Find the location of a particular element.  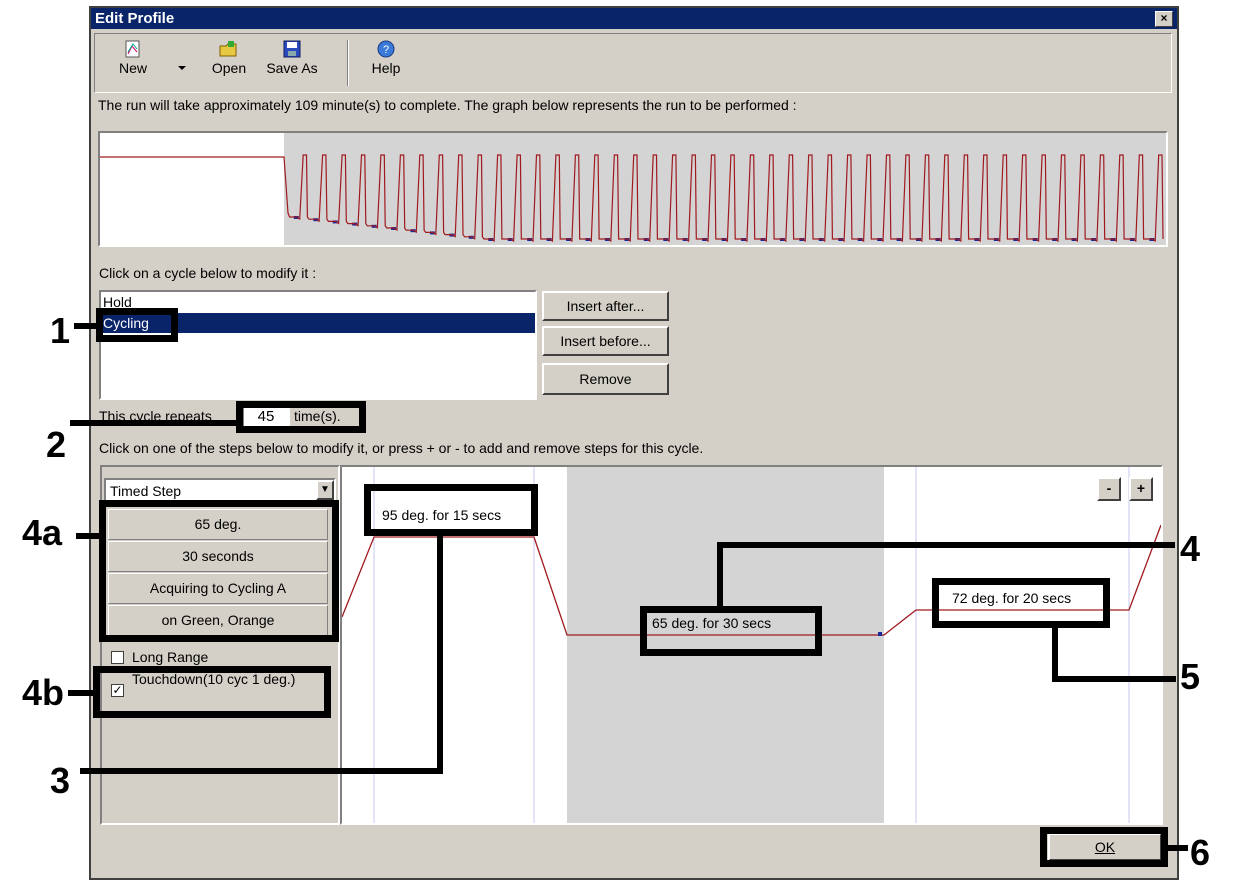

step-type-select: Timed Step ▼ is located at coordinates (220, 490).